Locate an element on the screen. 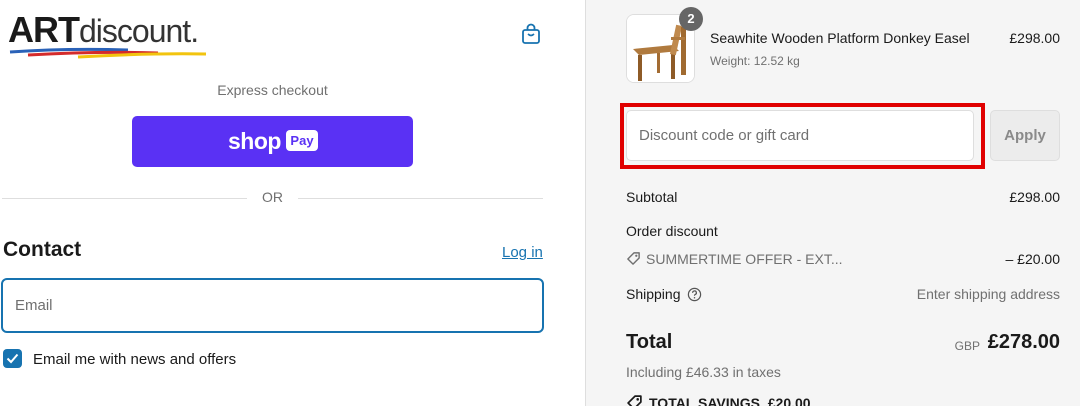  product-weight: Weight: 12.52 kg is located at coordinates (755, 61).